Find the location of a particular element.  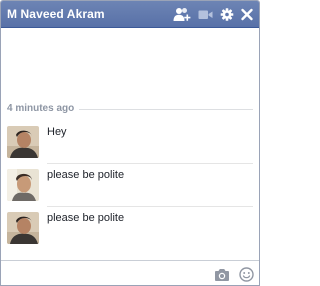

camera-icon is located at coordinates (222, 275).